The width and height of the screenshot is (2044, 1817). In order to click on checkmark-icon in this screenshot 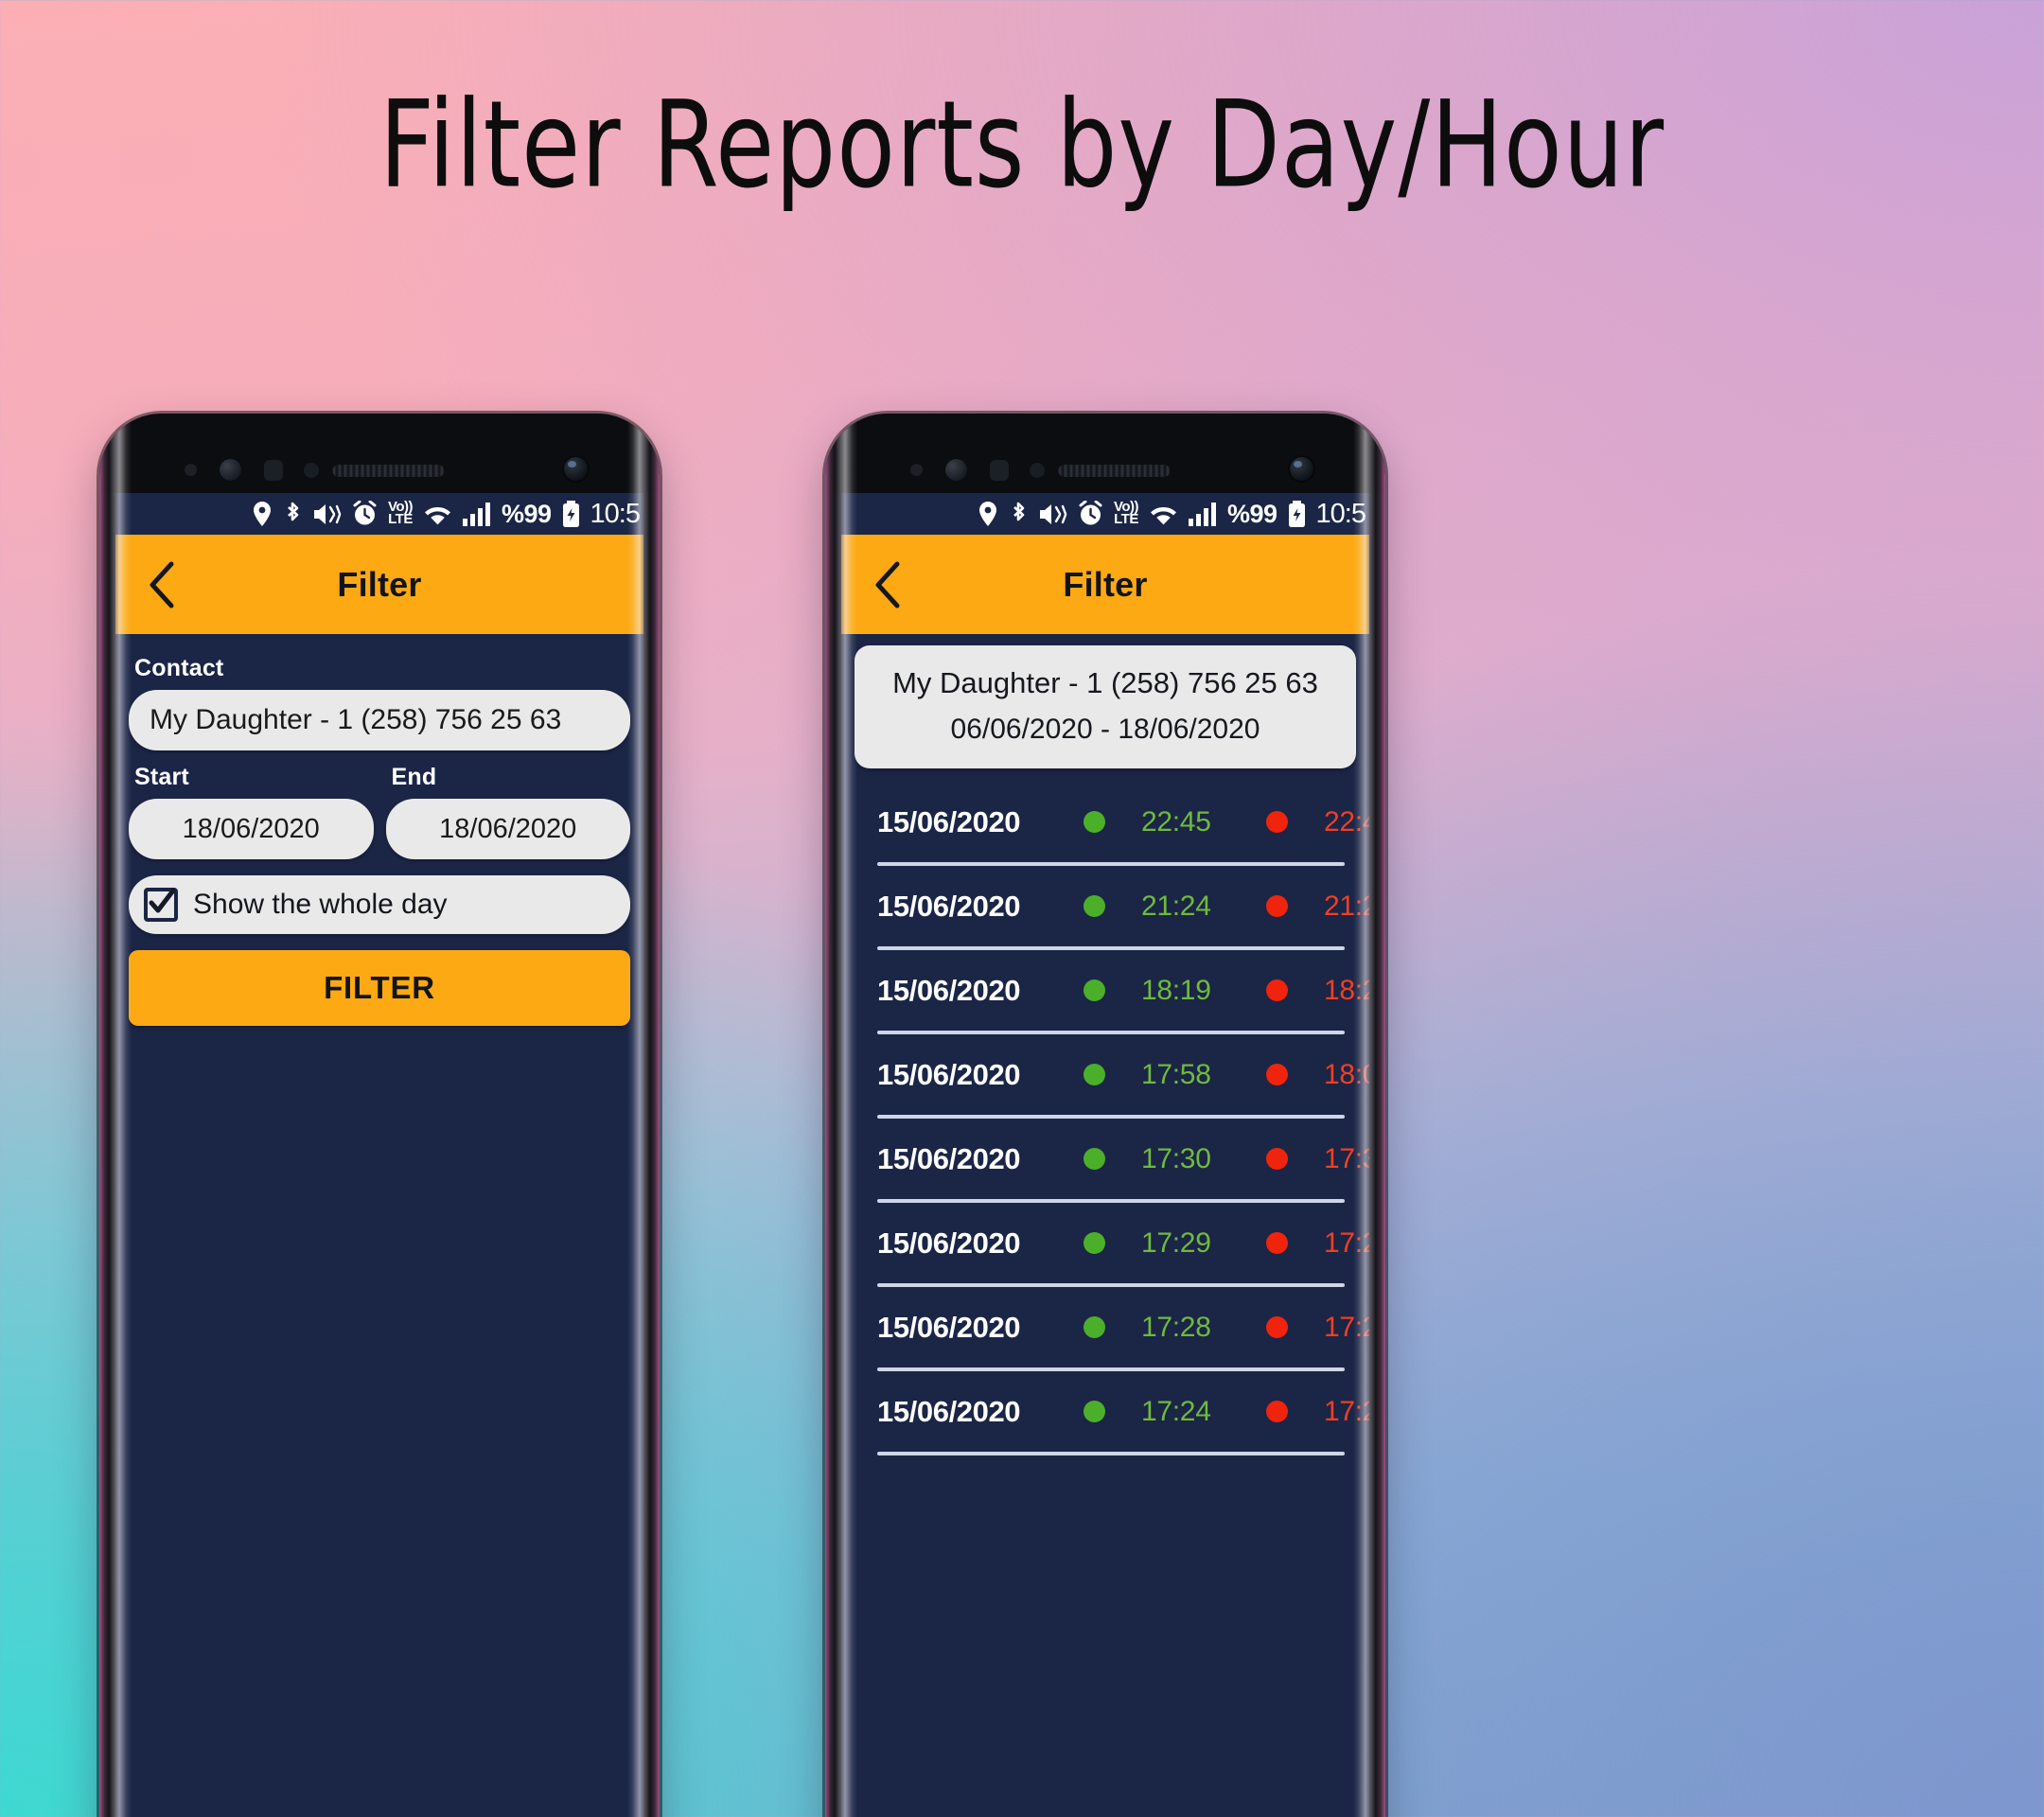, I will do `click(162, 901)`.